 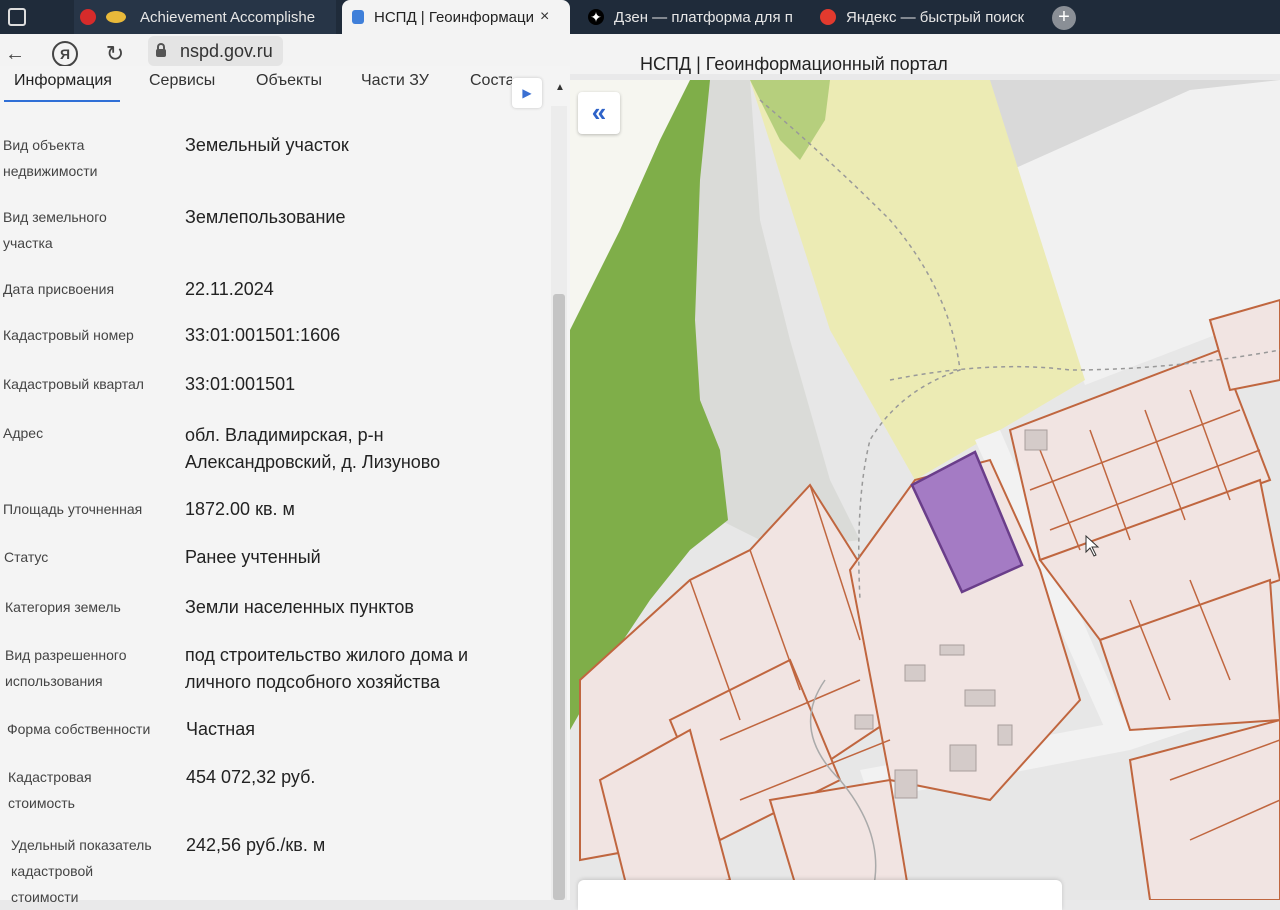 What do you see at coordinates (299, 607) in the screenshot?
I see `field-value: Земли населенных пунктов` at bounding box center [299, 607].